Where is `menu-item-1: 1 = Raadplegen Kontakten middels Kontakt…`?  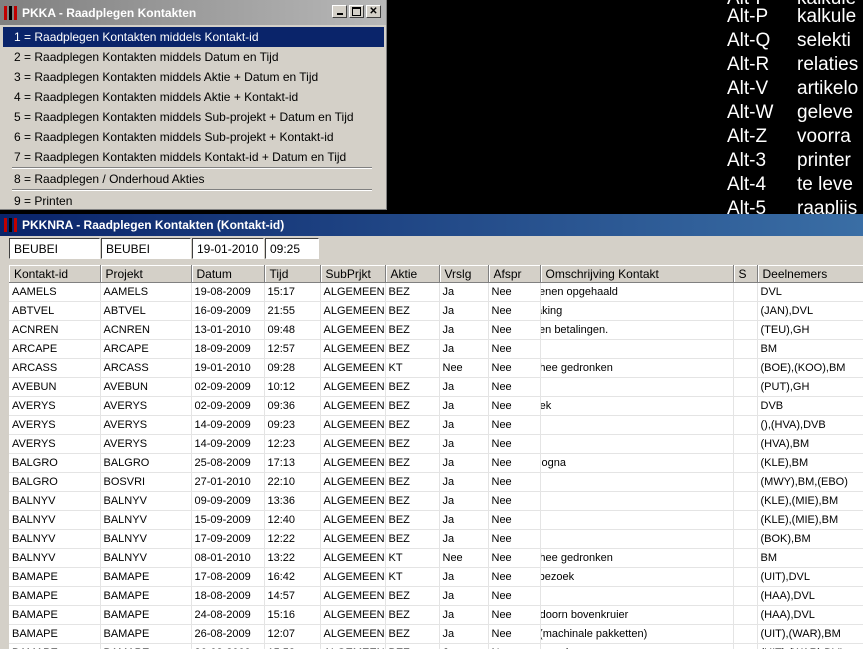
menu-item-1: 1 = Raadplegen Kontakten middels Kontakt… is located at coordinates (193, 37).